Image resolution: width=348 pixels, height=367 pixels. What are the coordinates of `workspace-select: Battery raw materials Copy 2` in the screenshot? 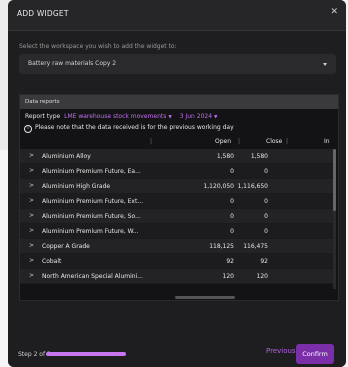 It's located at (177, 64).